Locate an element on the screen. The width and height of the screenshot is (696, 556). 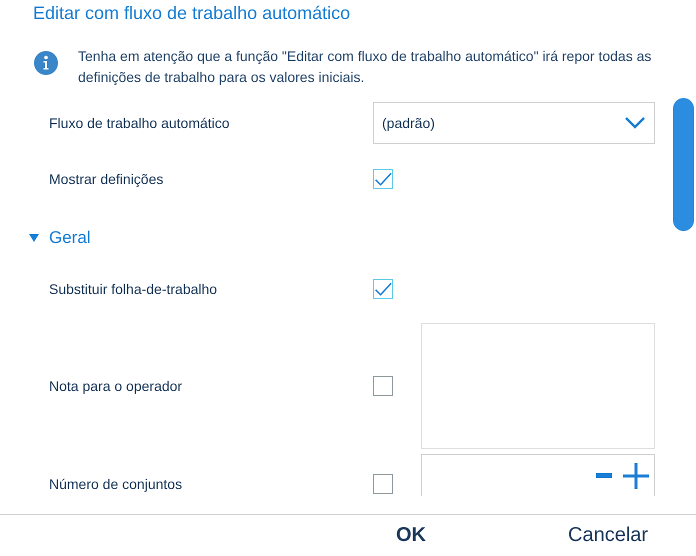
plus-icon is located at coordinates (636, 476).